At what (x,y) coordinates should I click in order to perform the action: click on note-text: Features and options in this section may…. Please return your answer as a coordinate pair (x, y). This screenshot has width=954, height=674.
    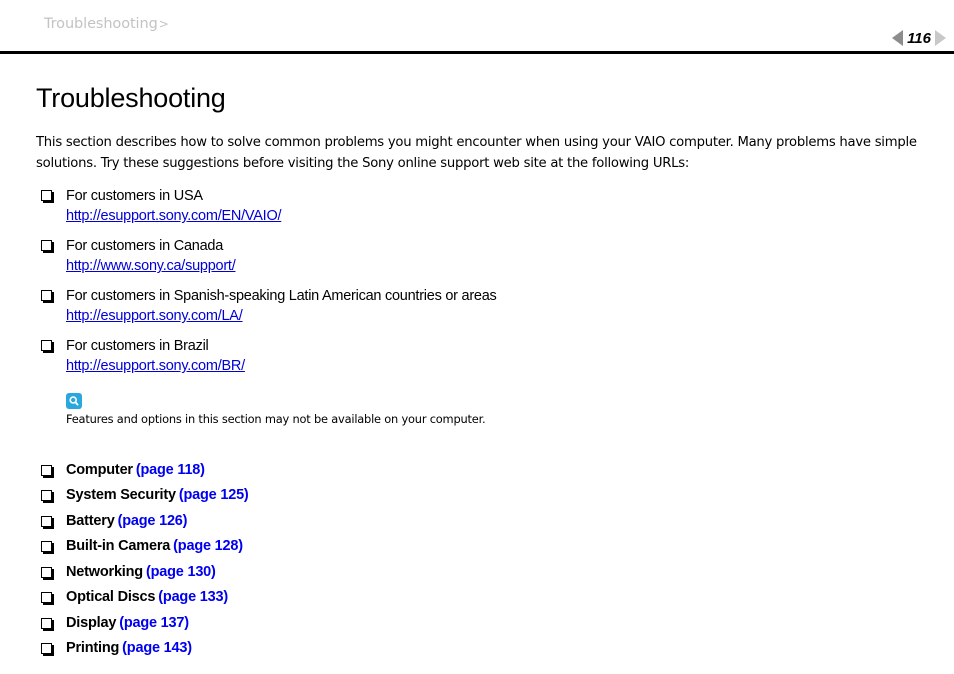
    Looking at the image, I should click on (276, 418).